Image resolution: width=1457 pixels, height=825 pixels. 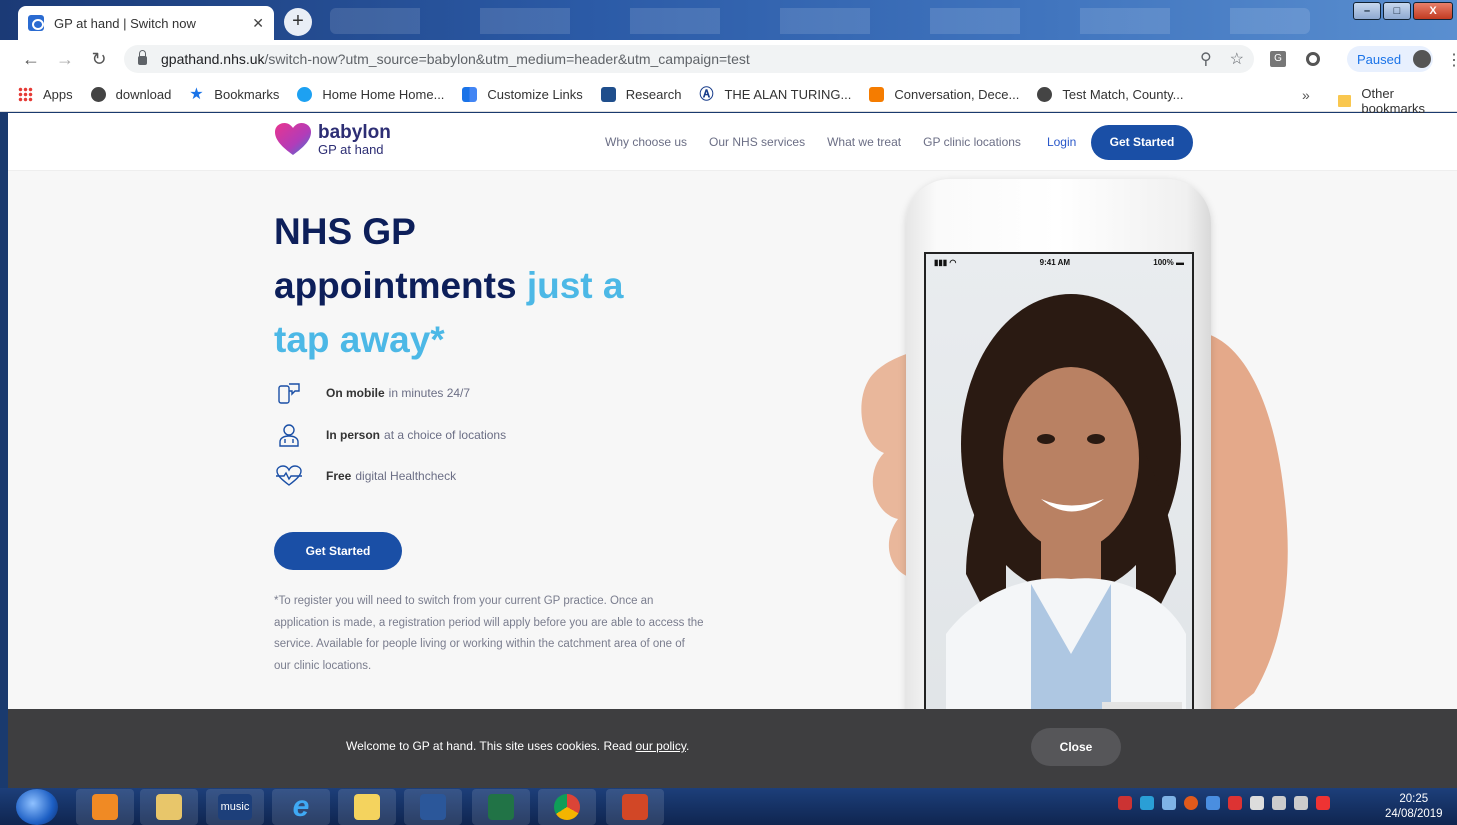 I want to click on heart-logo-icon, so click(x=293, y=139).